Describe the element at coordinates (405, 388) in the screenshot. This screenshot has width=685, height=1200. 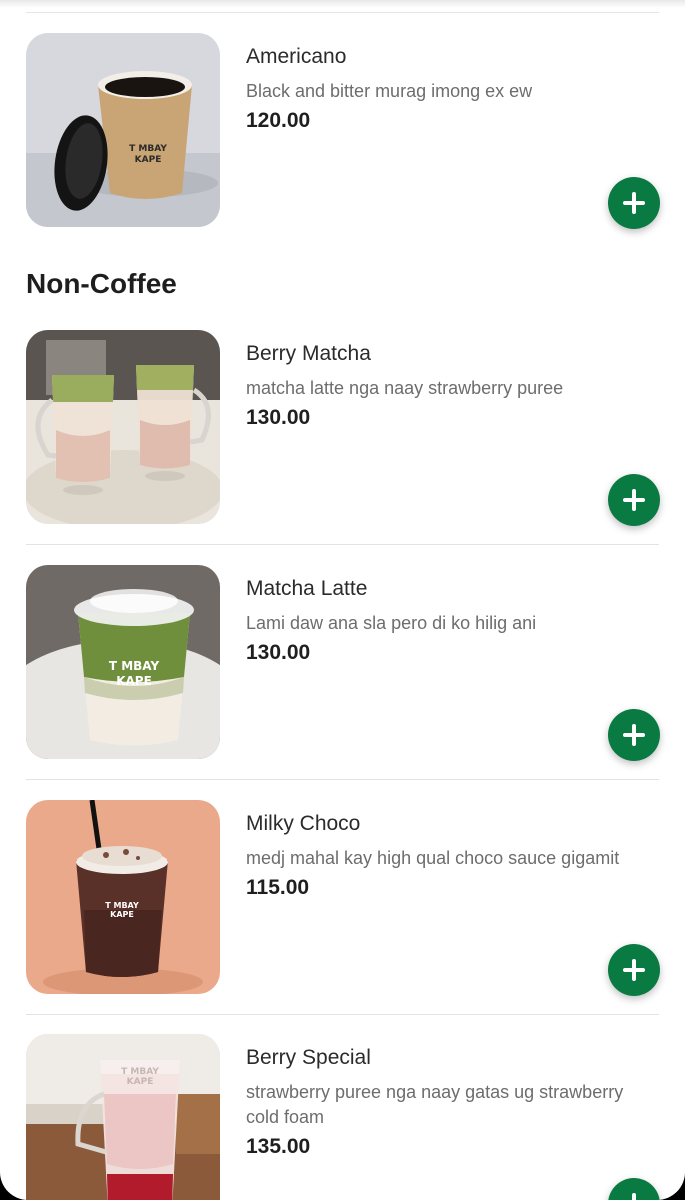
I see `item-description: matcha latte nga naay strawberry puree` at that location.